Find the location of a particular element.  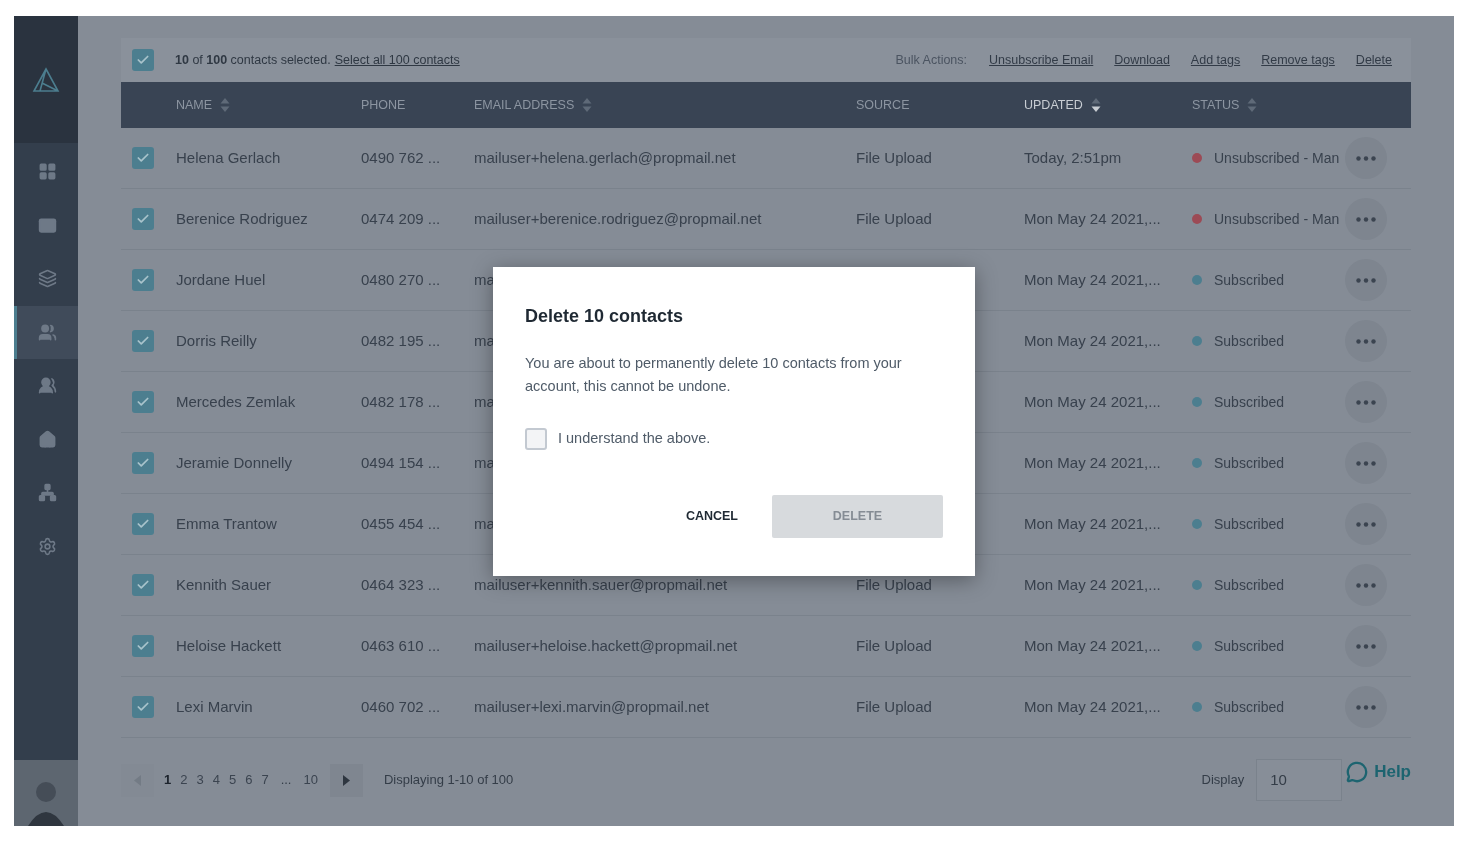

email-cell: mailuser+heloise.hackett@propmail.net is located at coordinates (606, 645).